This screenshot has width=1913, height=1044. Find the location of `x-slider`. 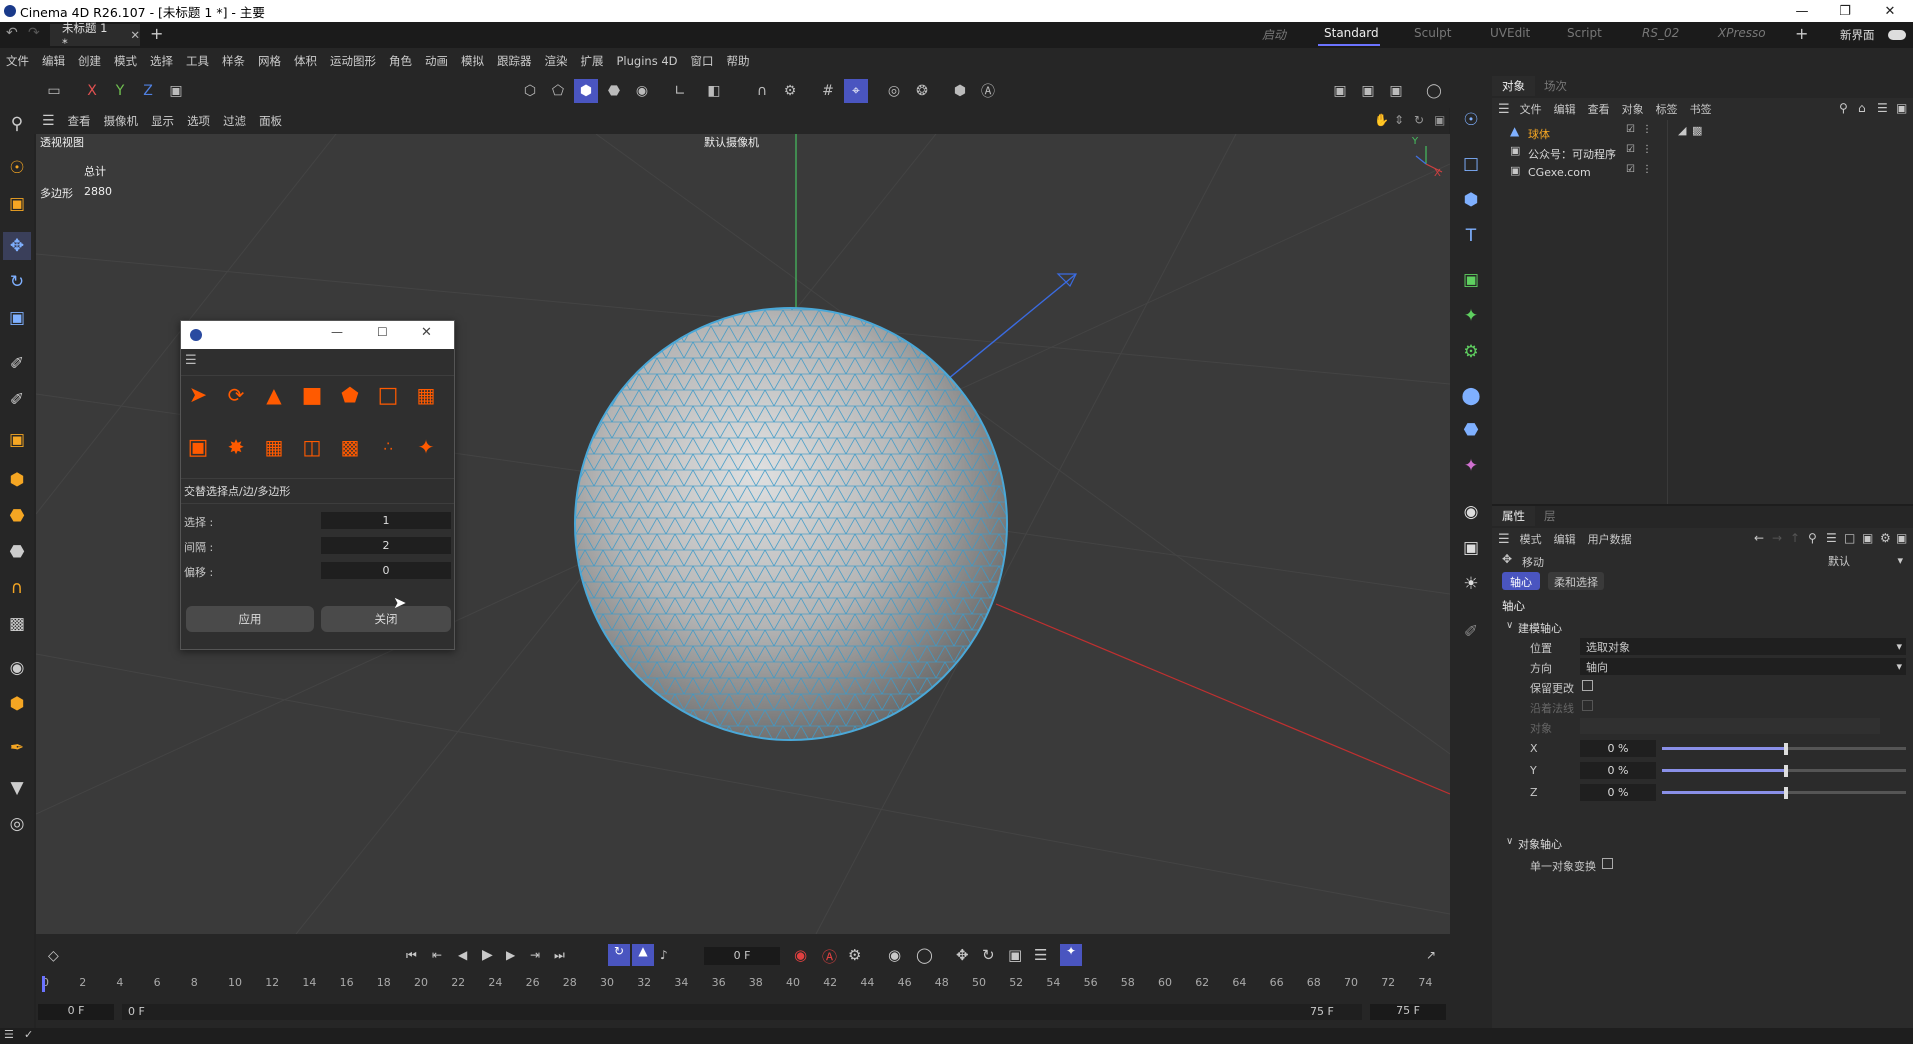

x-slider is located at coordinates (1784, 749).